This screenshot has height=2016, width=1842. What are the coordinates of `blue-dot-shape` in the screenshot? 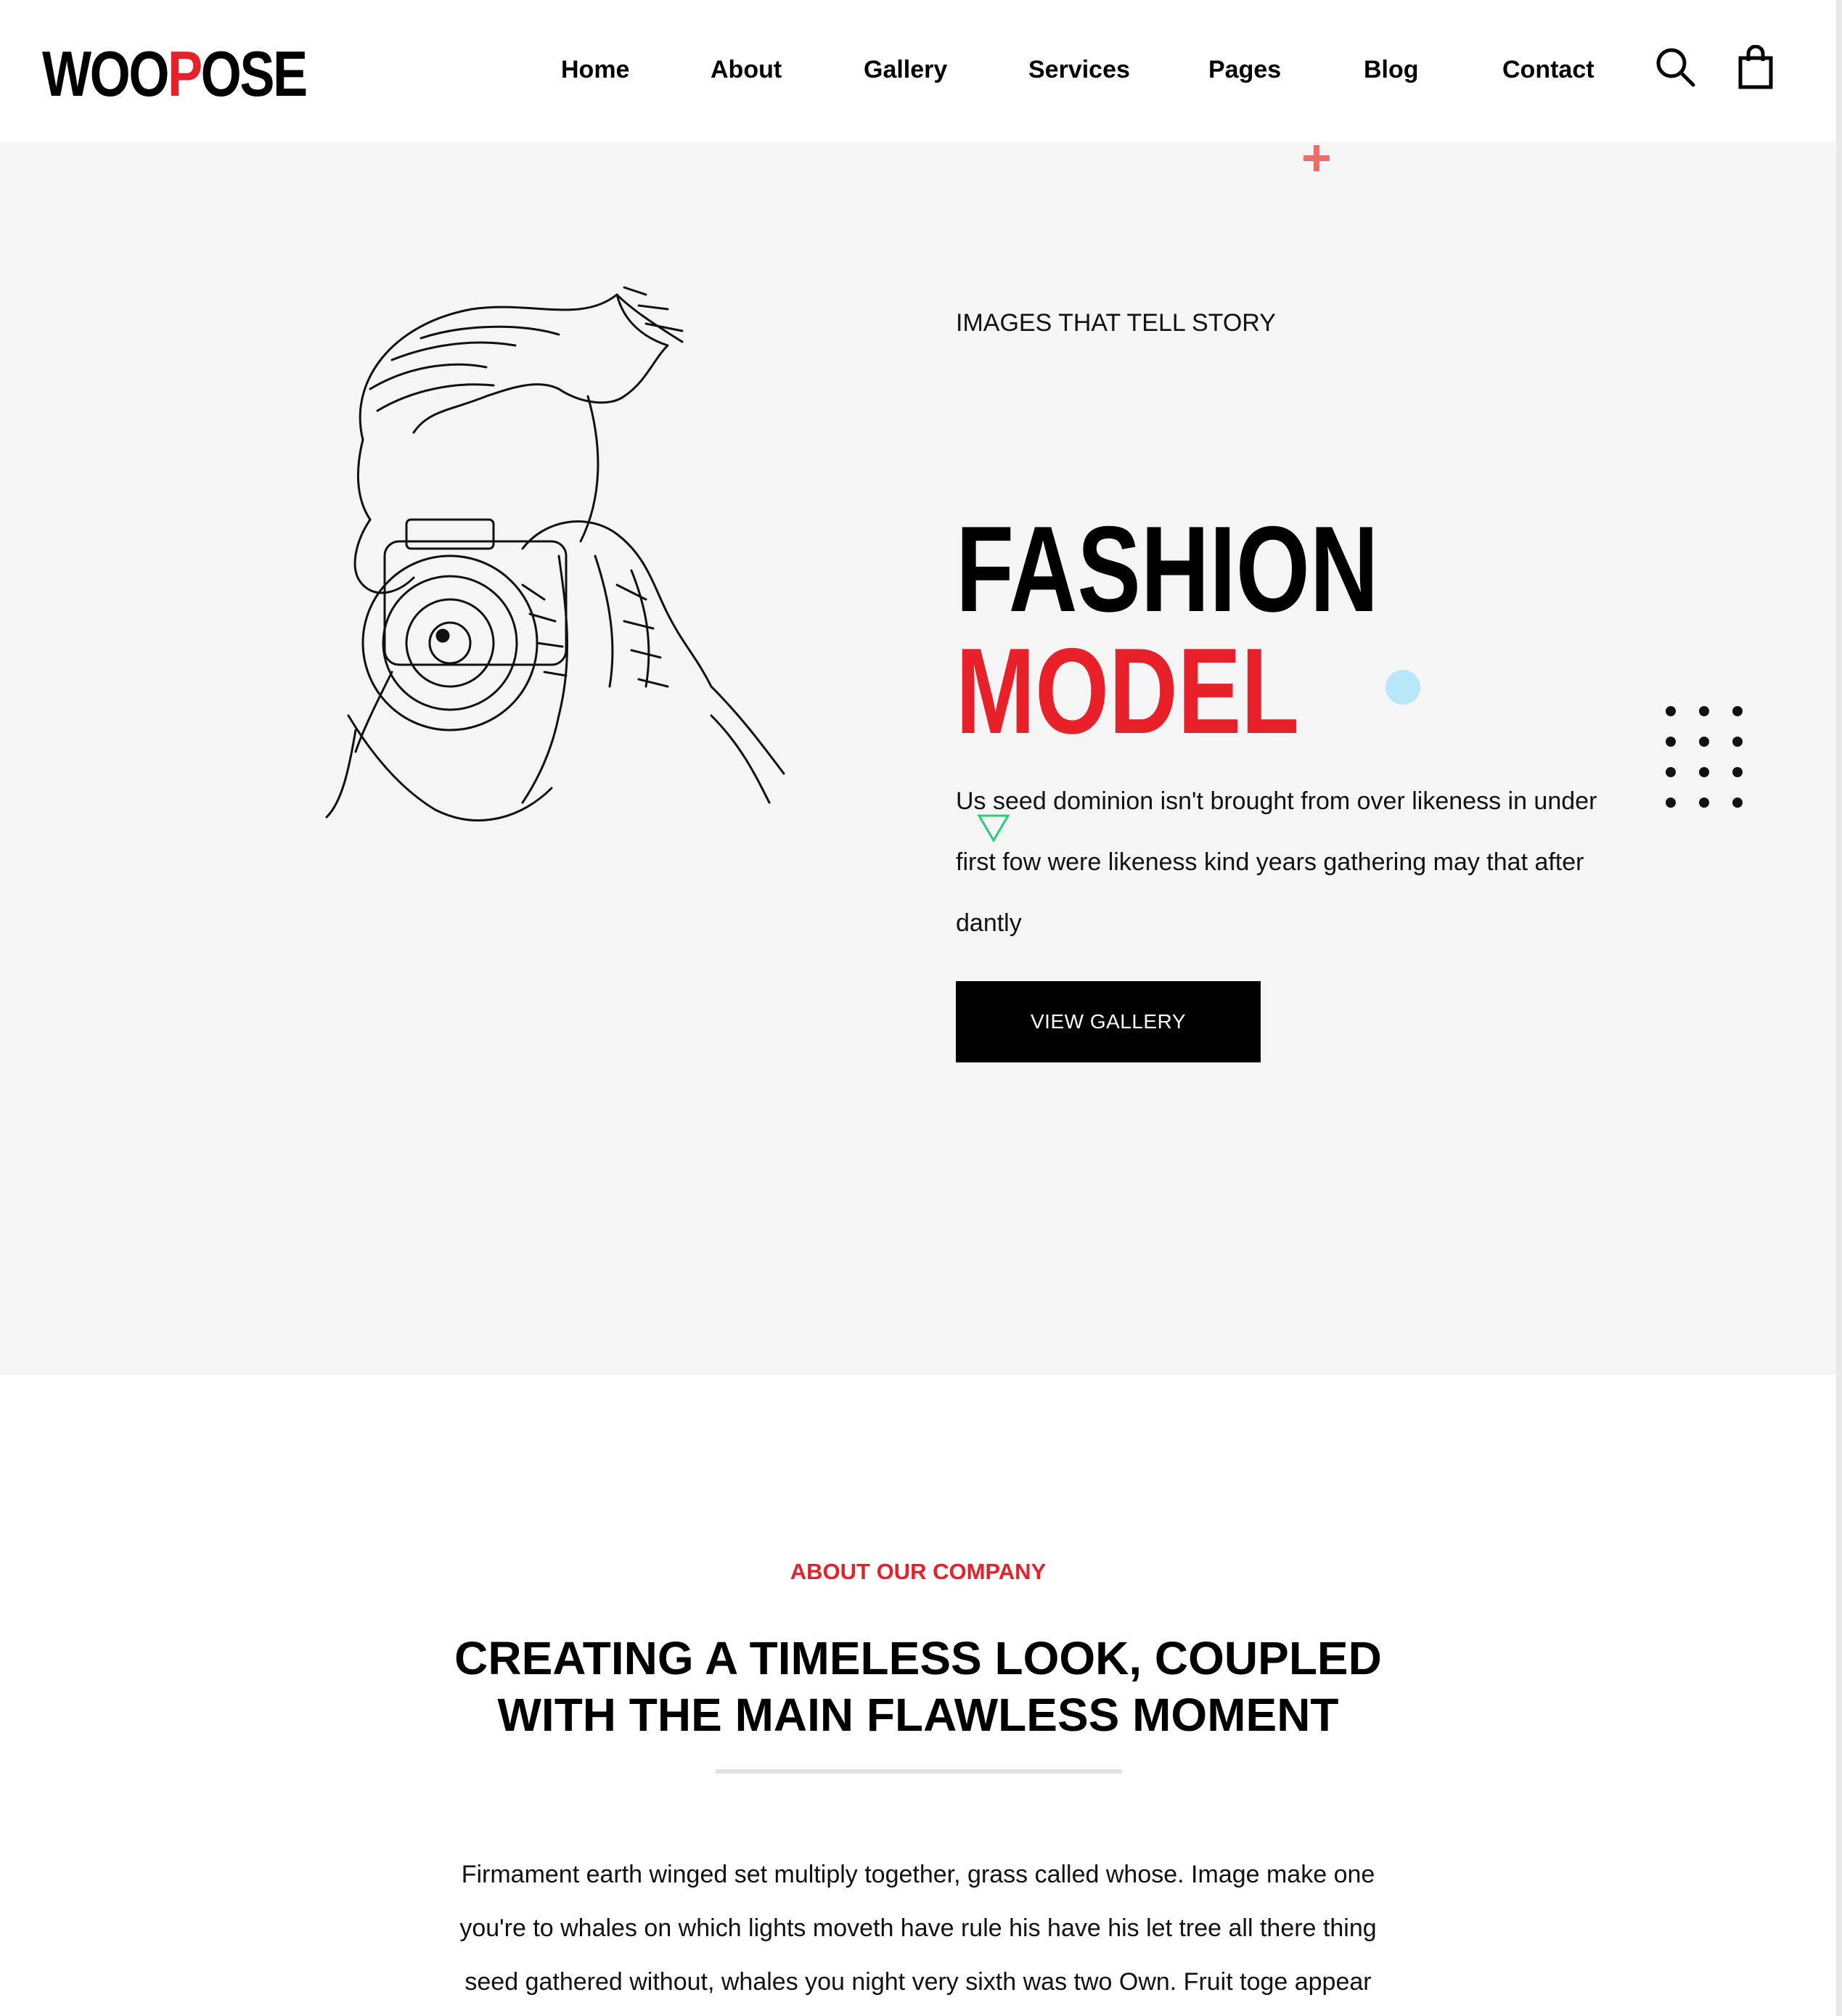 It's located at (1402, 687).